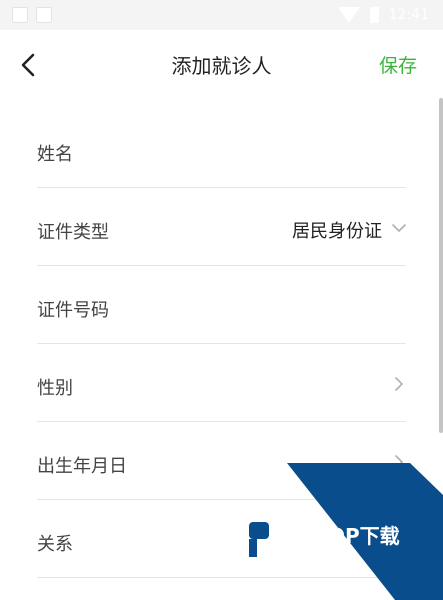  Describe the element at coordinates (20, 15) in the screenshot. I see `notification-image-icon` at that location.